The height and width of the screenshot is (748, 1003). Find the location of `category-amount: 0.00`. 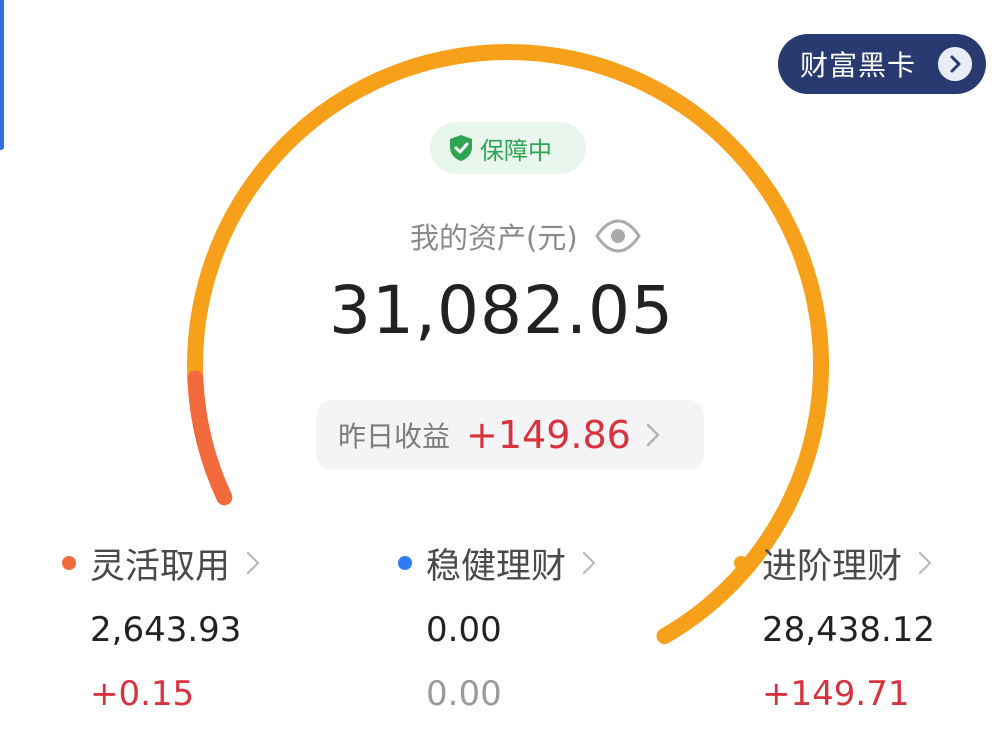

category-amount: 0.00 is located at coordinates (464, 630).